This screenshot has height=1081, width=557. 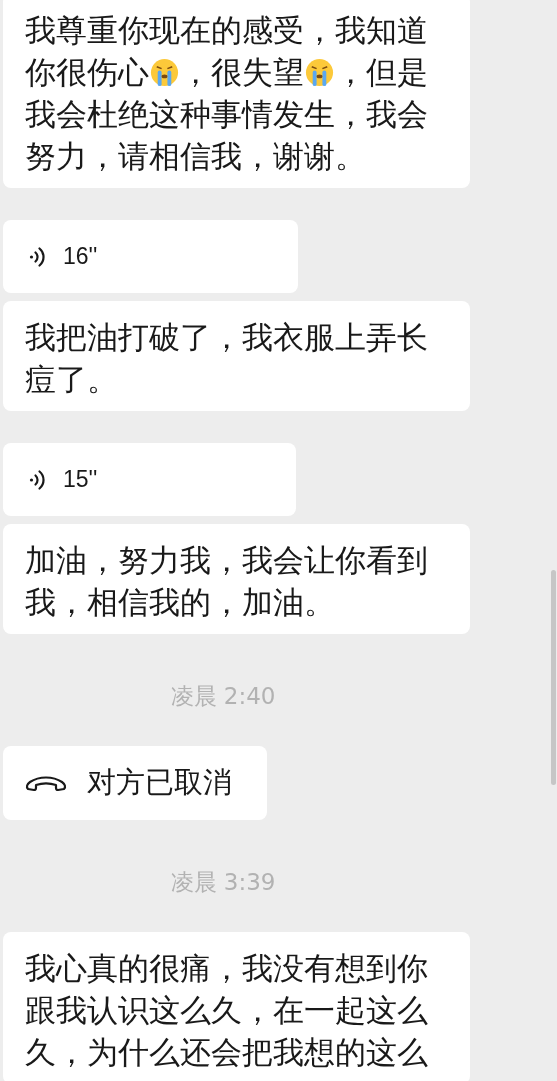 What do you see at coordinates (223, 882) in the screenshot?
I see `timestamp: 凌晨 3:39` at bounding box center [223, 882].